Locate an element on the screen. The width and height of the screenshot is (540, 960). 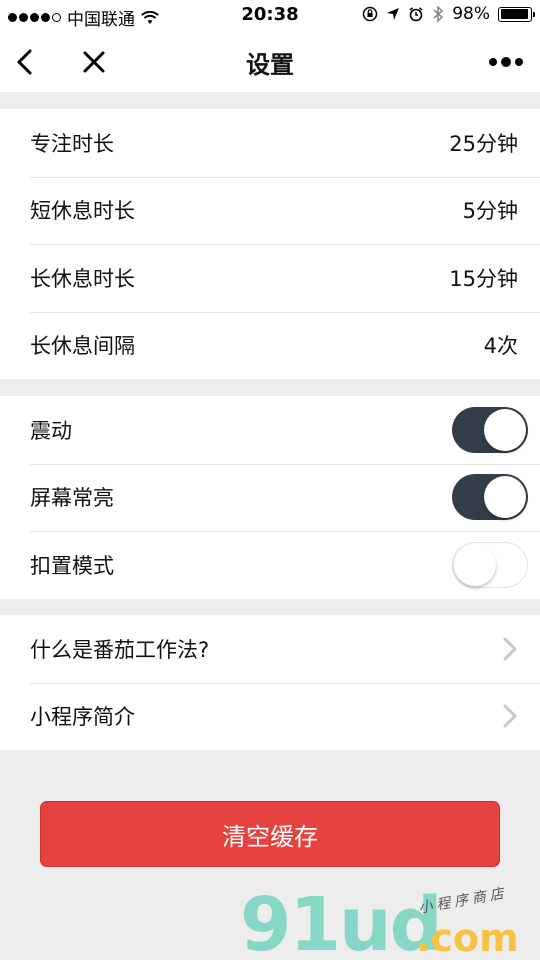
long-break-value: 15分钟 is located at coordinates (483, 278).